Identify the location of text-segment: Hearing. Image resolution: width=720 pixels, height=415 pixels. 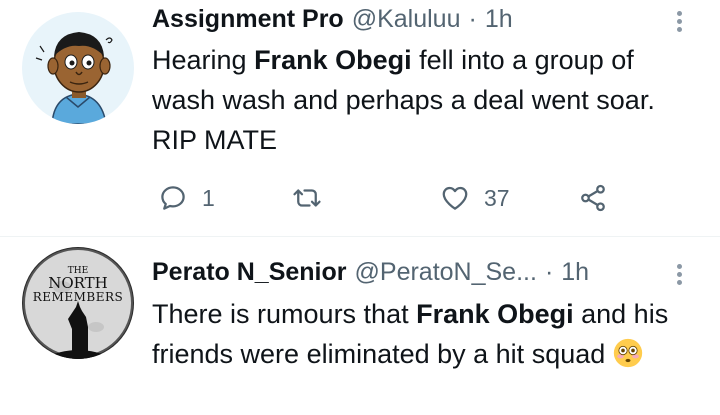
(203, 60).